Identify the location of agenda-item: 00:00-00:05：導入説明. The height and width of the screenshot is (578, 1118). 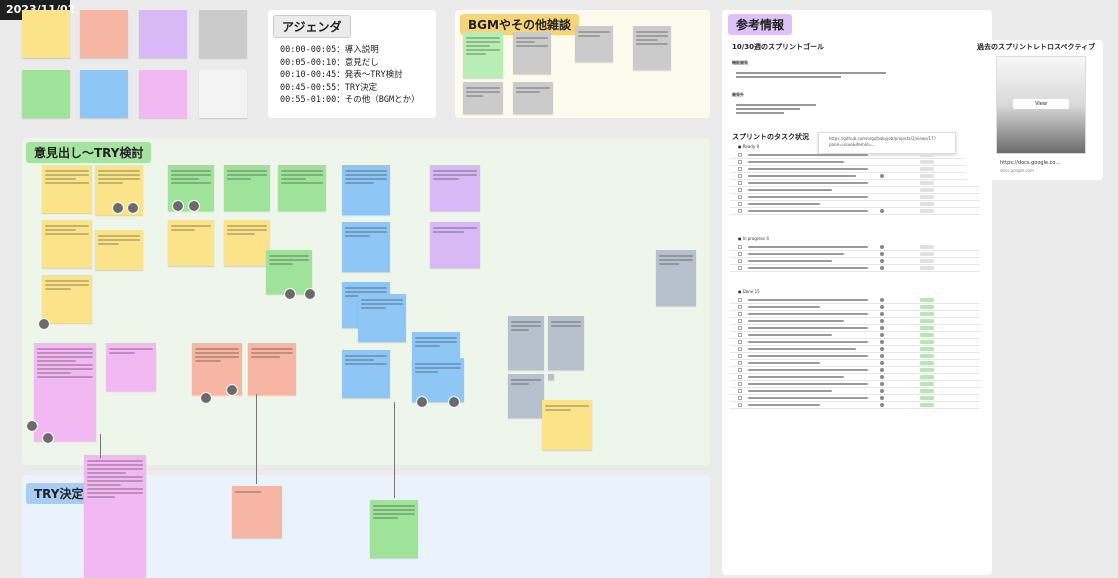
(329, 50).